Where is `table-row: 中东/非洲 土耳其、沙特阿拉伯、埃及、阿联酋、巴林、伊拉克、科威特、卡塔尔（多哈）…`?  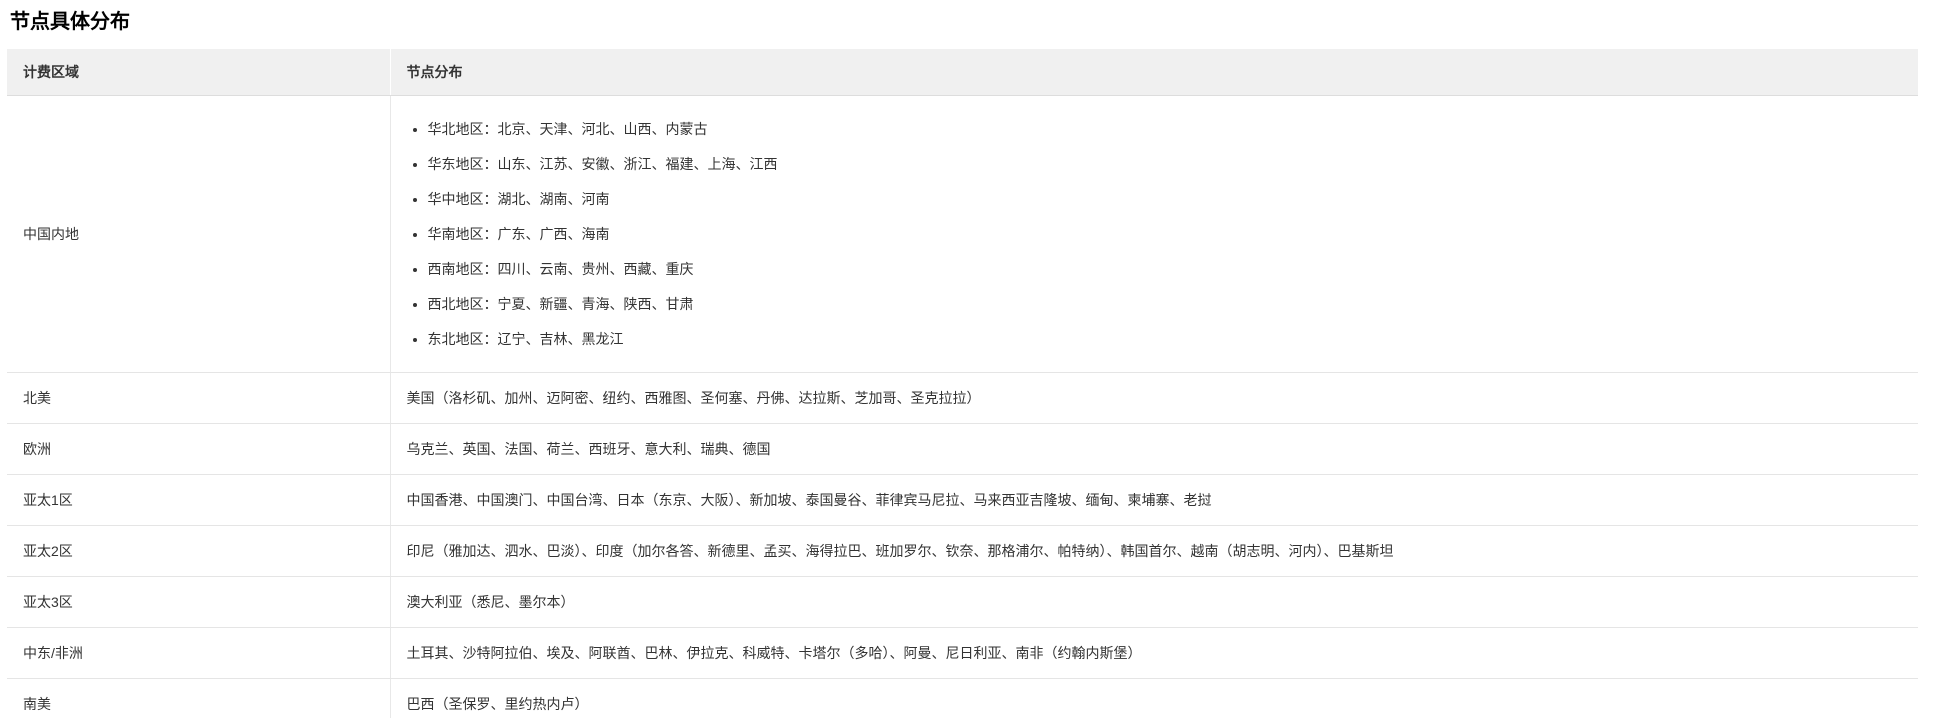
table-row: 中东/非洲 土耳其、沙特阿拉伯、埃及、阿联酋、巴林、伊拉克、科威特、卡塔尔（多哈）… is located at coordinates (962, 653).